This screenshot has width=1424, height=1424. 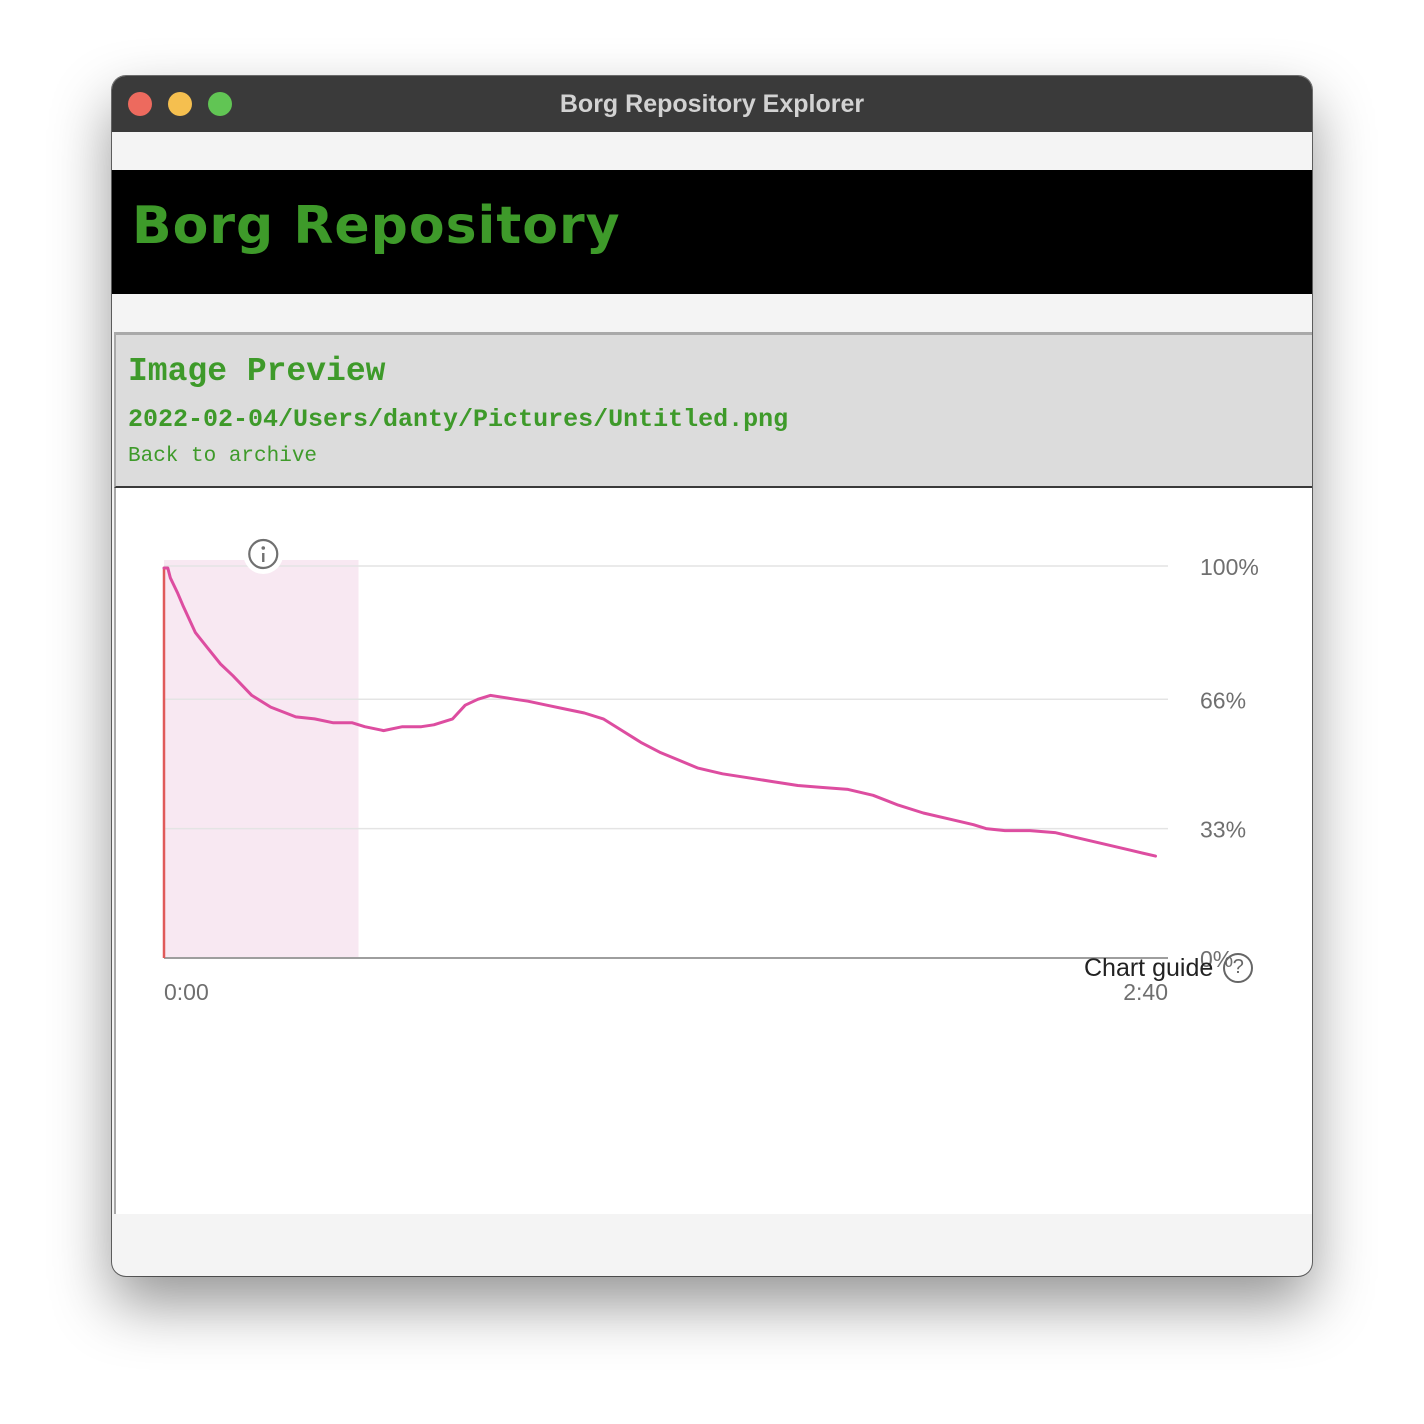 I want to click on title-bar: Borg Repository Explorer, so click(x=712, y=104).